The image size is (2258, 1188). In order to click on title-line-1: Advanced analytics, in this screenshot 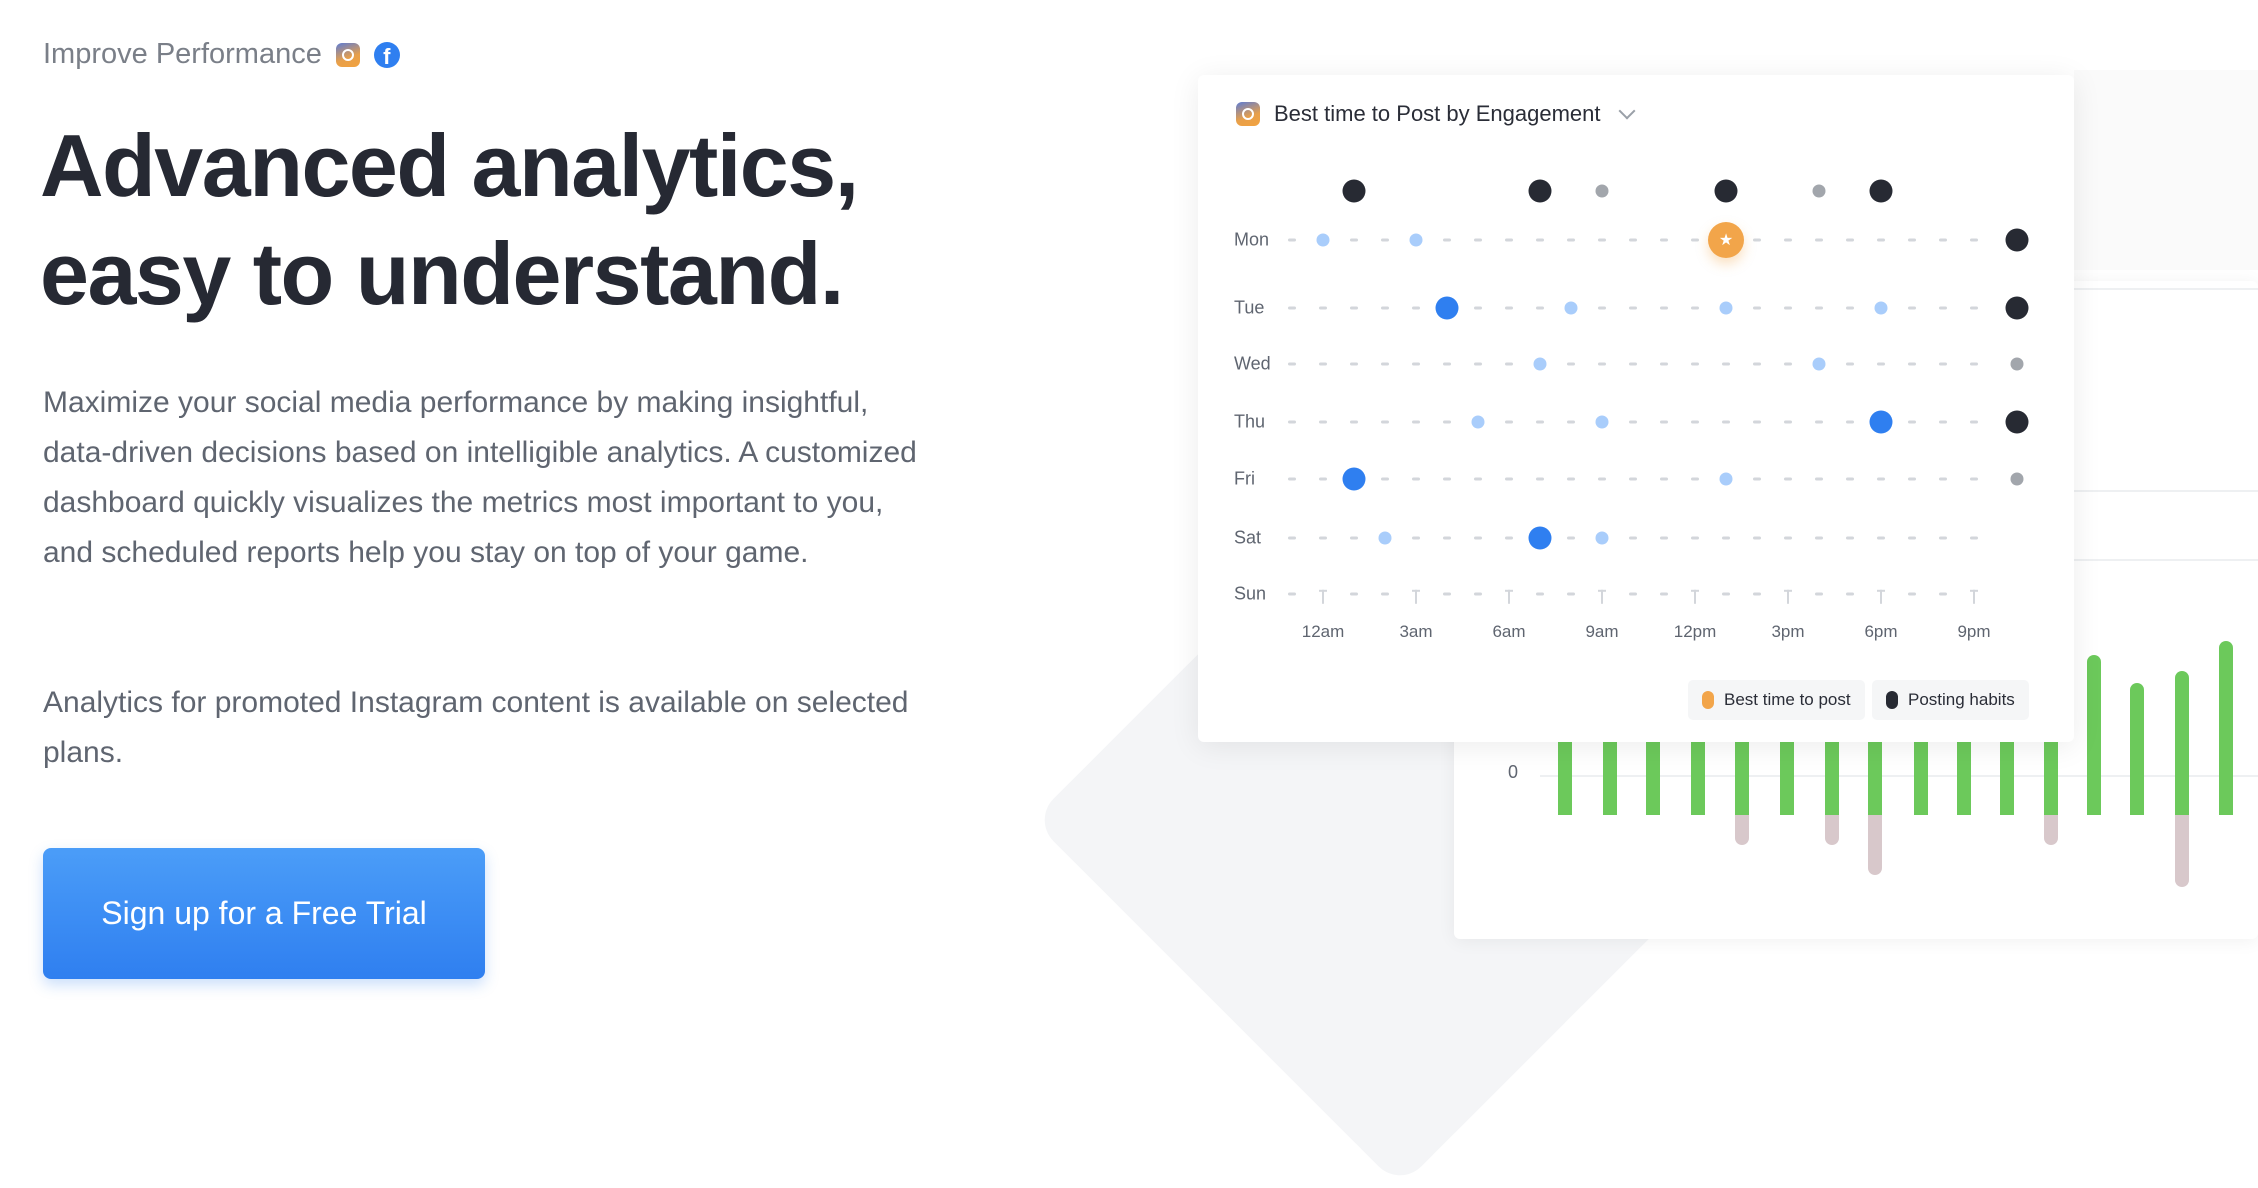, I will do `click(449, 165)`.